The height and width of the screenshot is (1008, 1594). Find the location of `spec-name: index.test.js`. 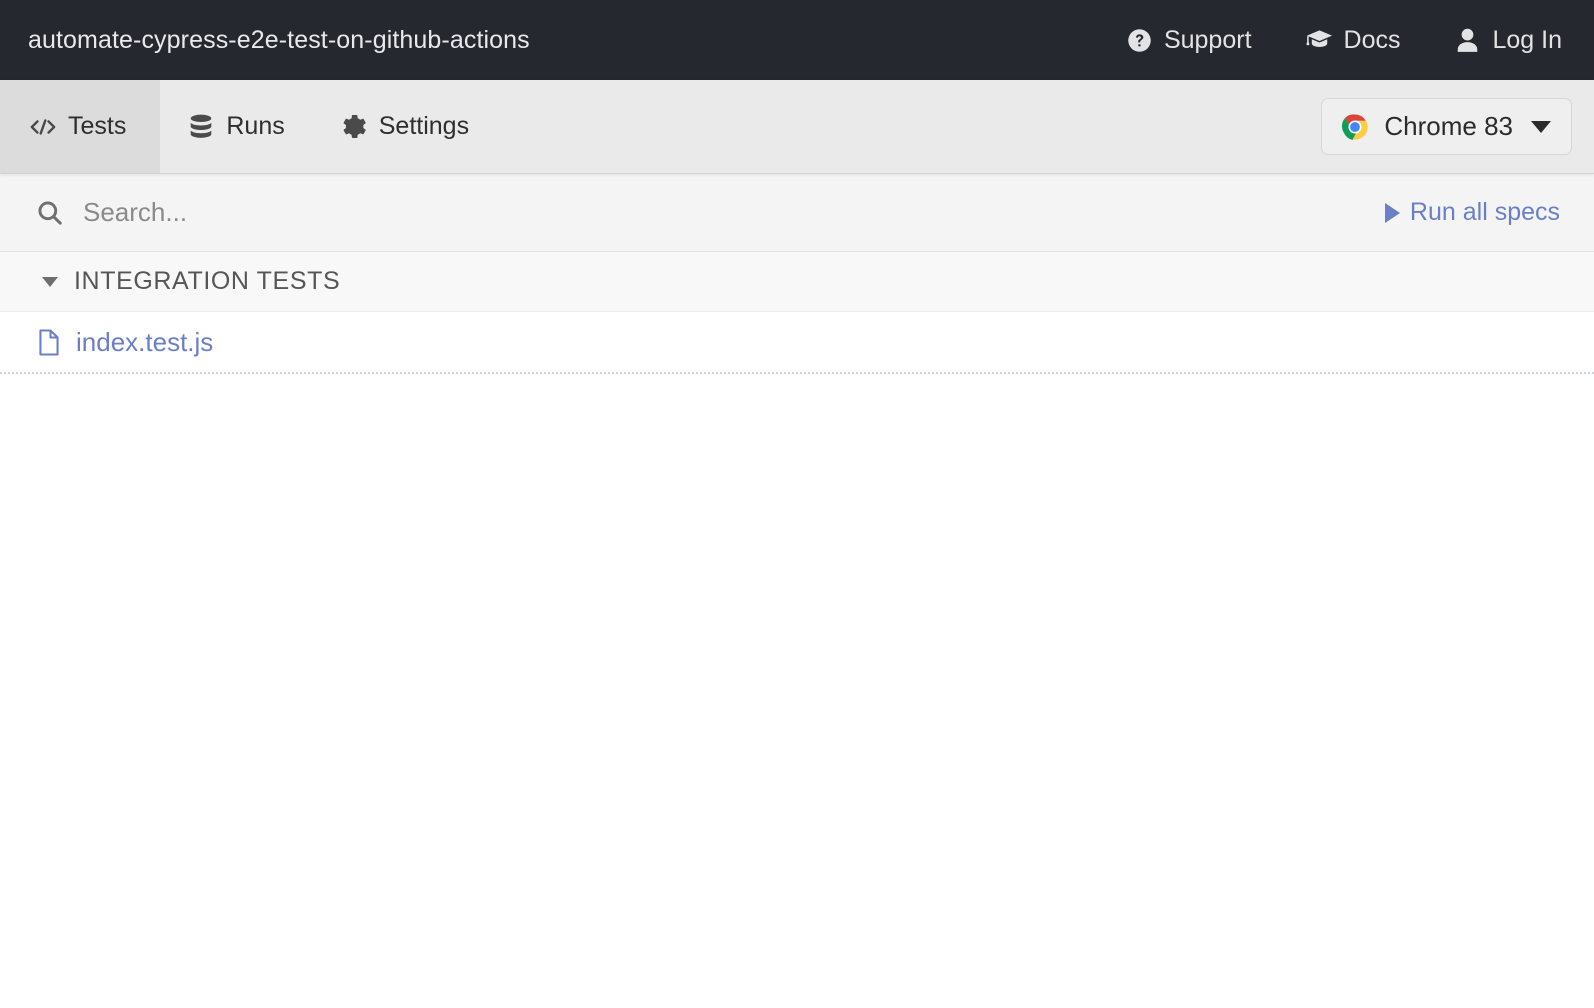

spec-name: index.test.js is located at coordinates (145, 341).